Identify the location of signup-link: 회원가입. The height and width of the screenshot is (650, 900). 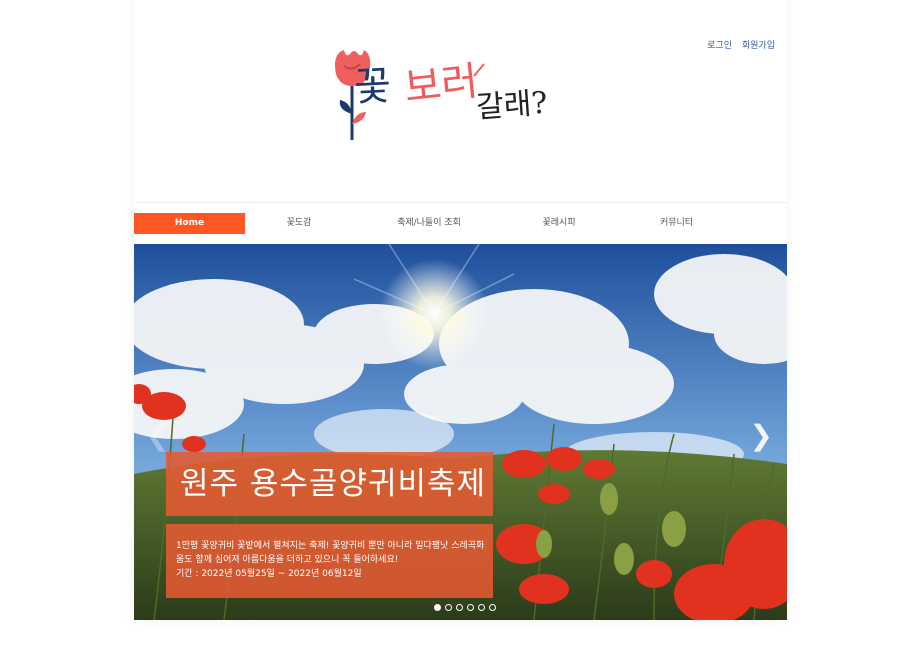
(758, 46).